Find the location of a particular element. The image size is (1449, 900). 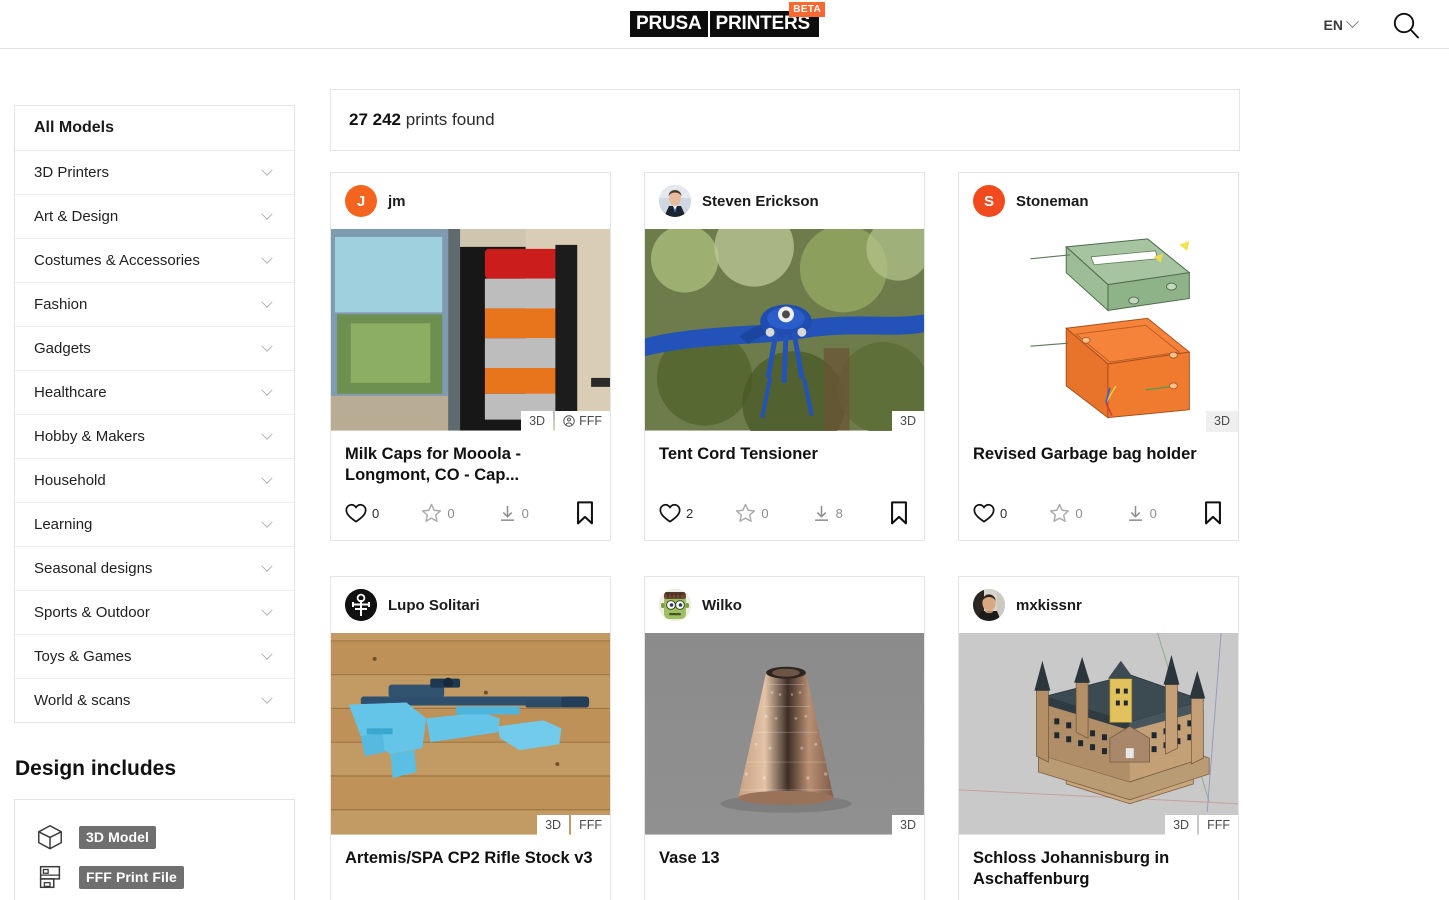

results-count: 27 242 is located at coordinates (375, 119).